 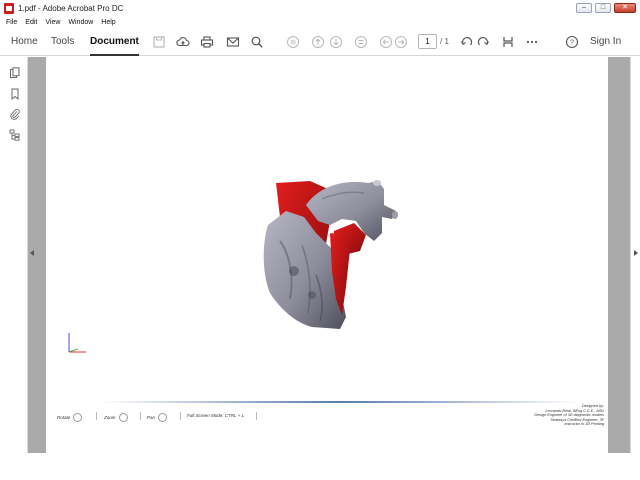 I want to click on axes-triad-icon, so click(x=79, y=345).